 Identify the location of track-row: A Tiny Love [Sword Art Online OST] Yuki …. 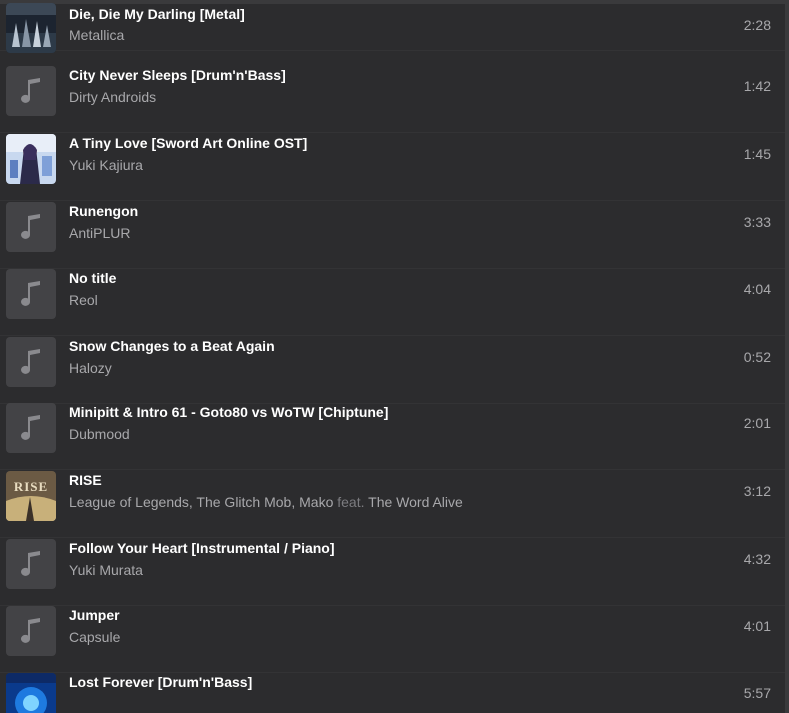
(392, 167).